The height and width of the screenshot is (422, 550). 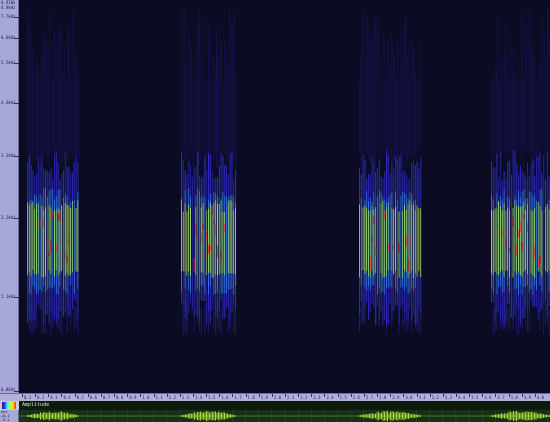 I want to click on freq-tick-label: 3.3kHz, so click(x=8, y=155).